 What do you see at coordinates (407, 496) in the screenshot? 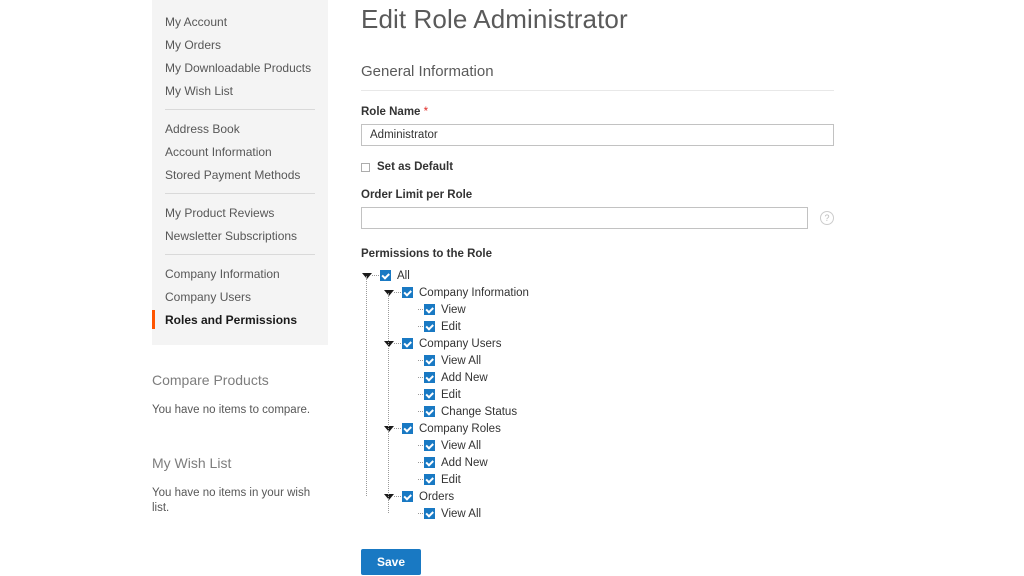
I see `permission-checkbox-orders` at bounding box center [407, 496].